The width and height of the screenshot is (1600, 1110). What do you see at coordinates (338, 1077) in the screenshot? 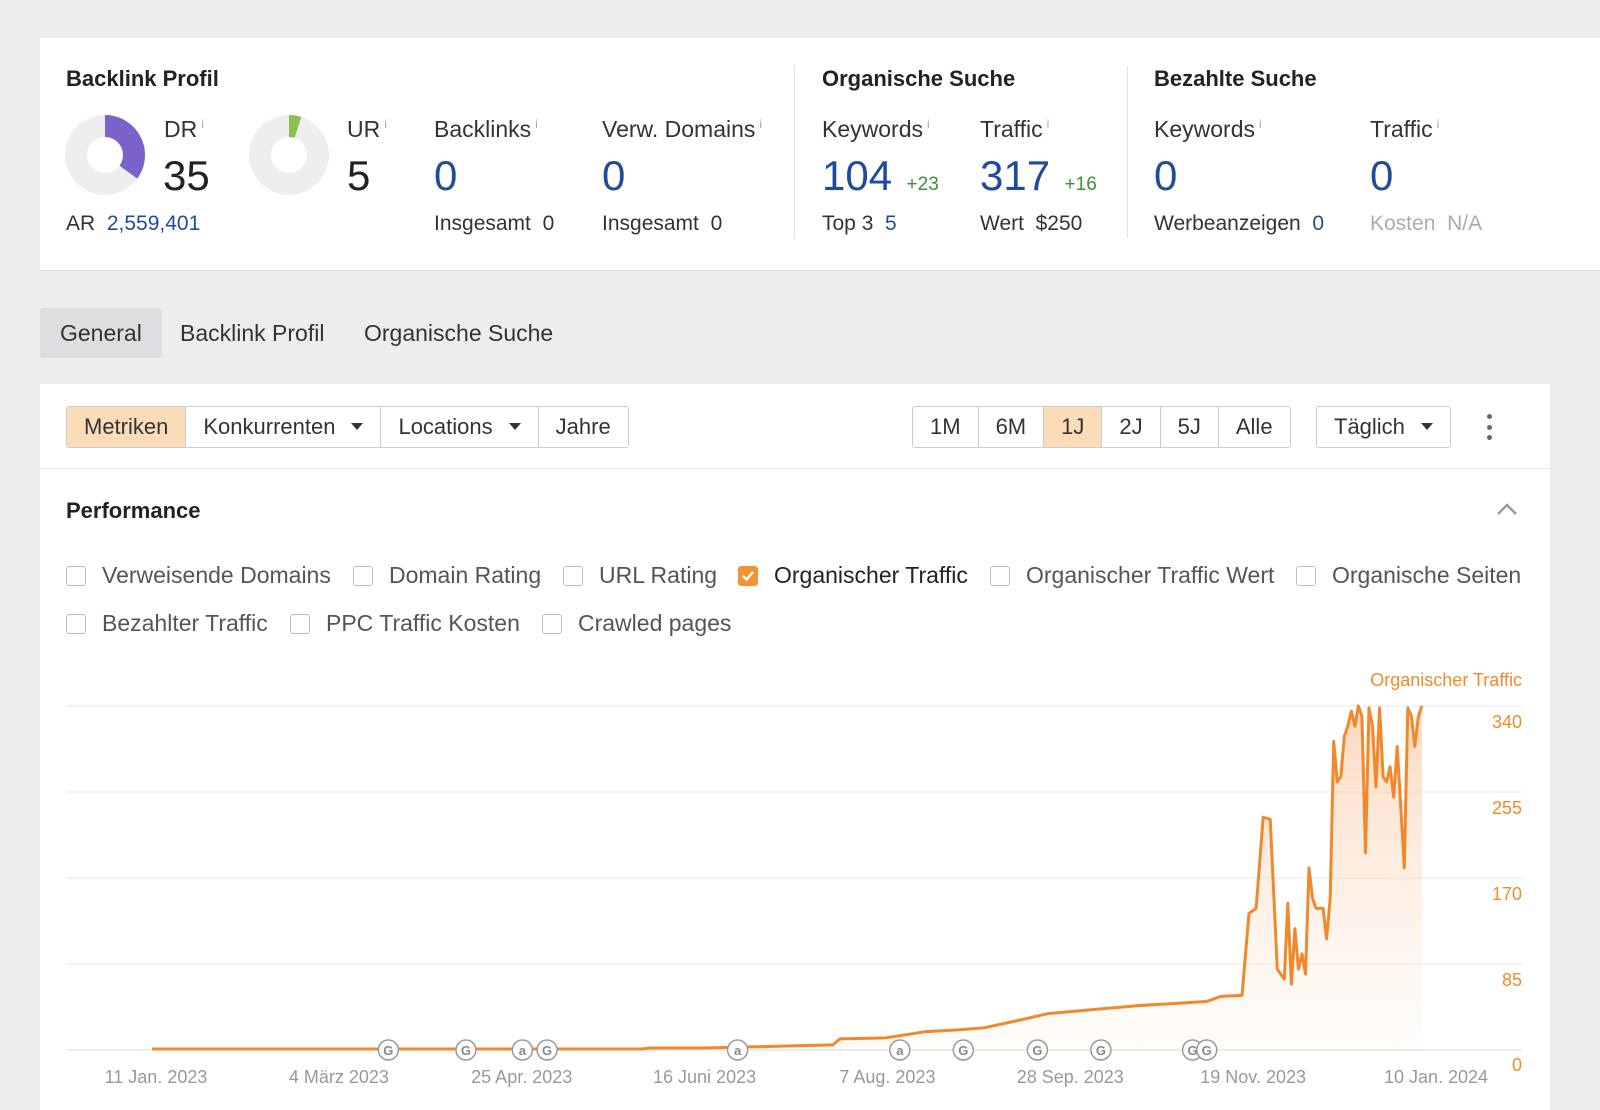
I see `x-axis-tick-label: 4 März 2023` at bounding box center [338, 1077].